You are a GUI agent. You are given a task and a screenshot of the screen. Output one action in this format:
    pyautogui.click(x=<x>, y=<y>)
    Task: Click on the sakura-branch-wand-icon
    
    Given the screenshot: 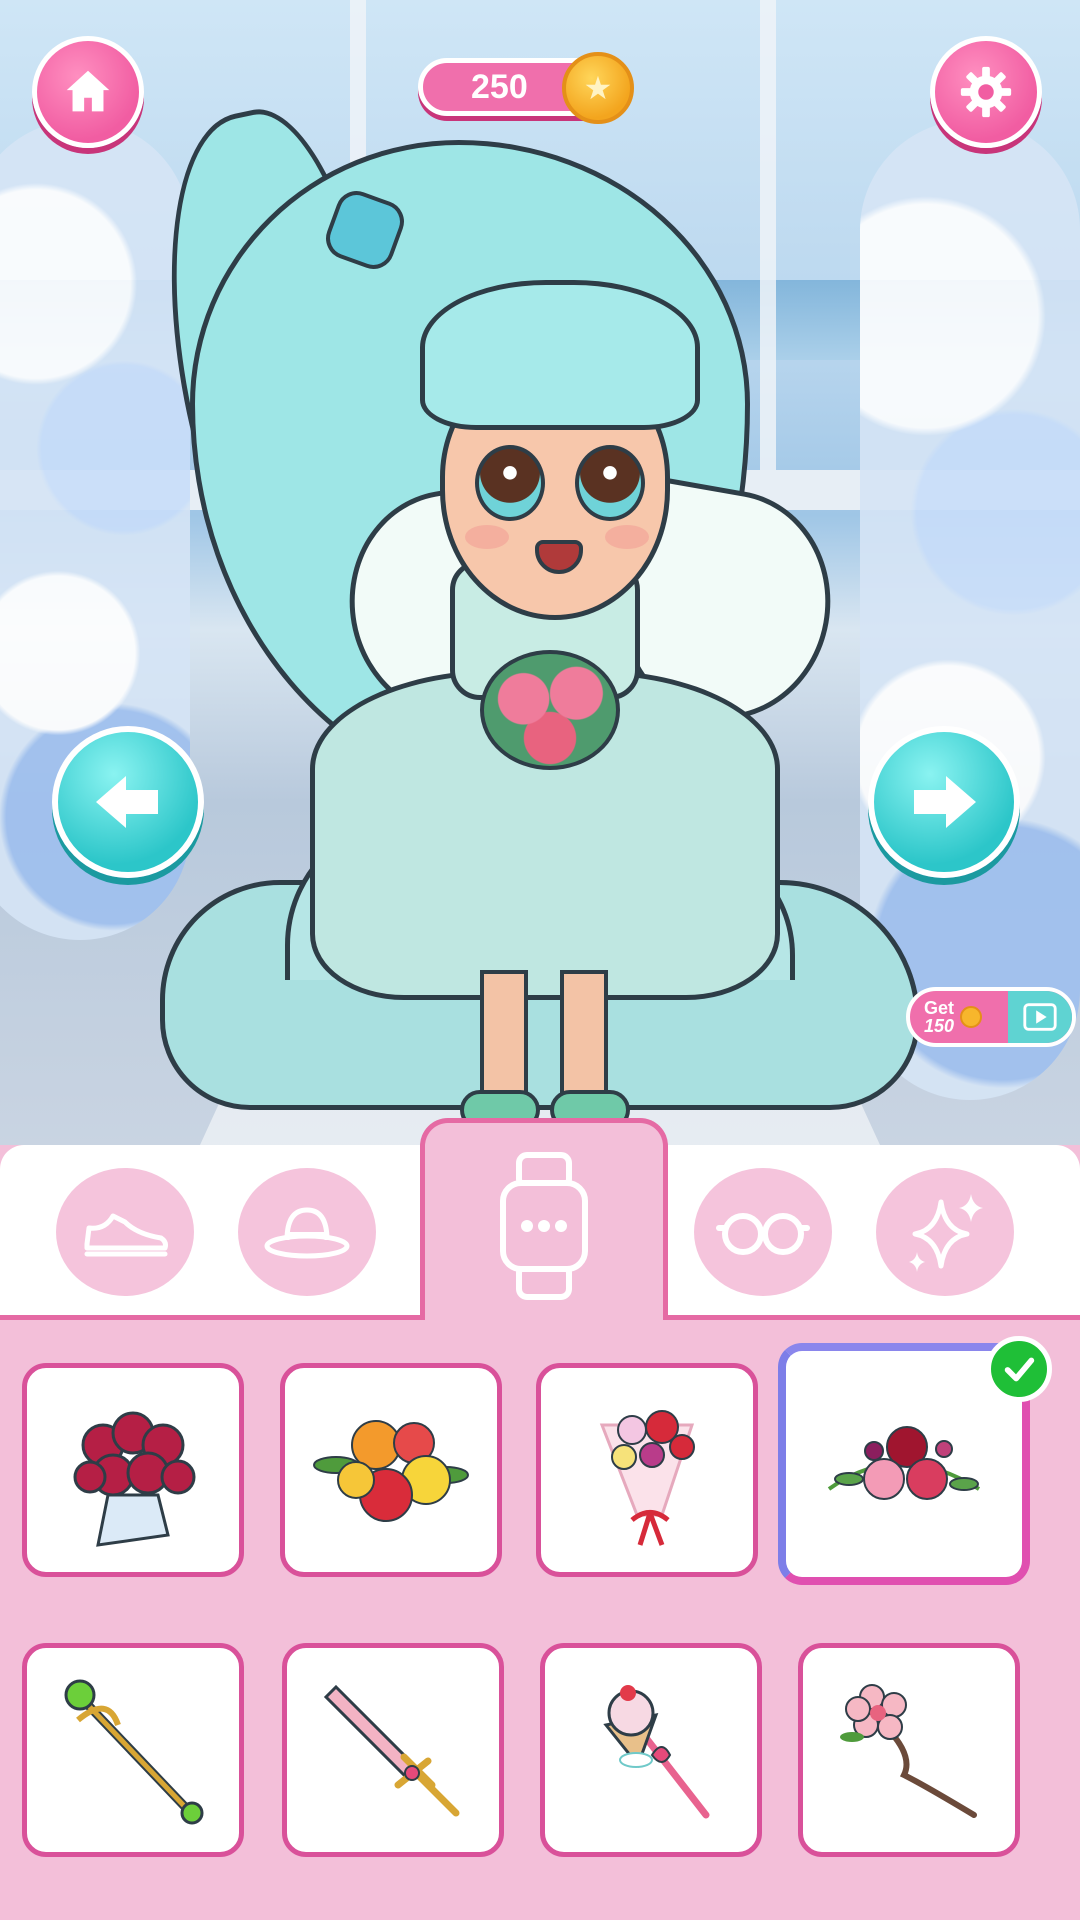 What is the action you would take?
    pyautogui.click(x=908, y=1751)
    